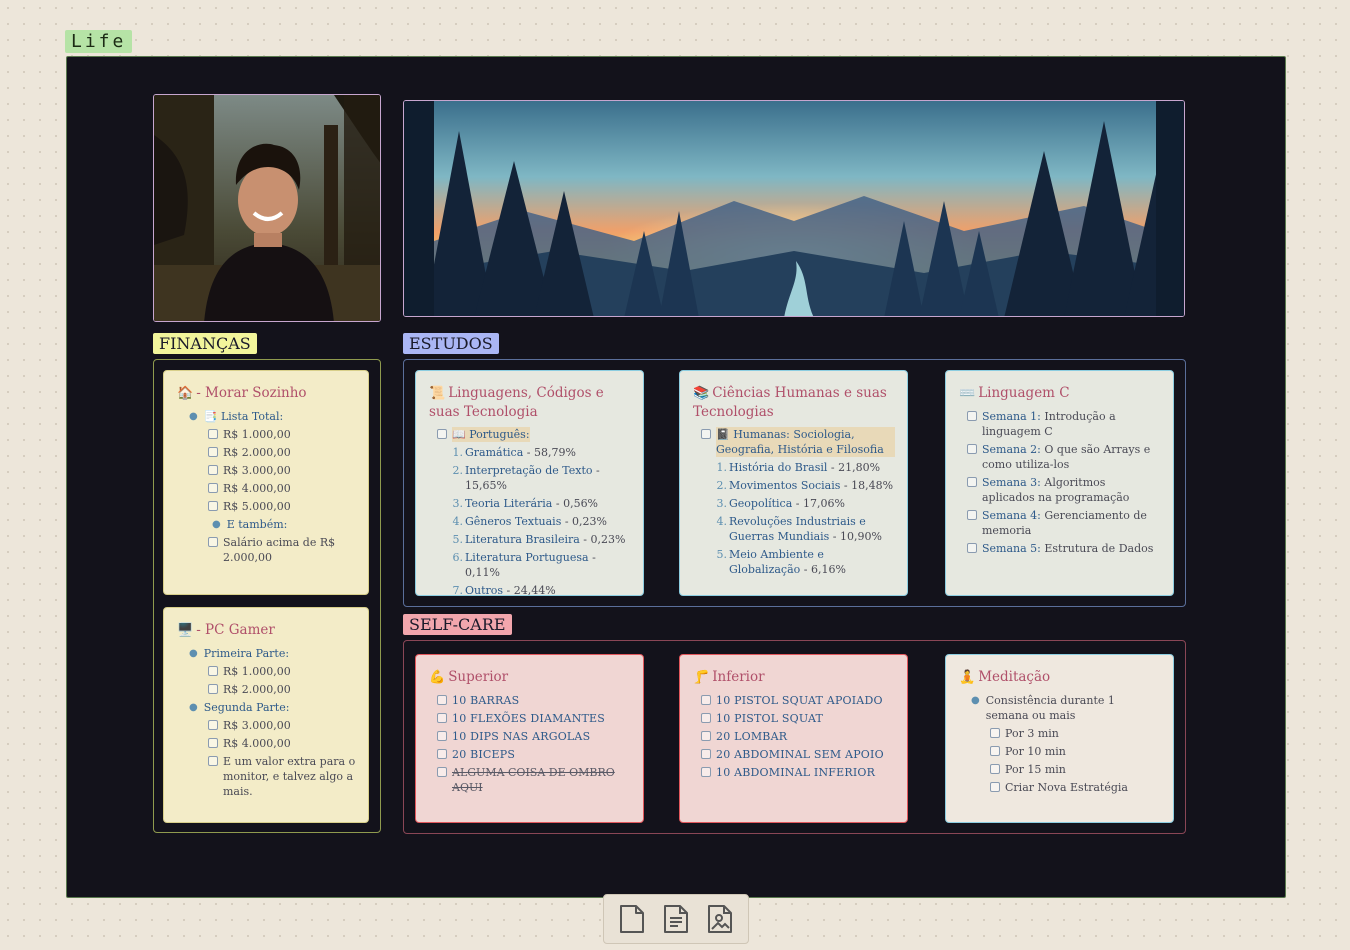 This screenshot has width=1350, height=950. I want to click on list-icon: 📑, so click(210, 416).